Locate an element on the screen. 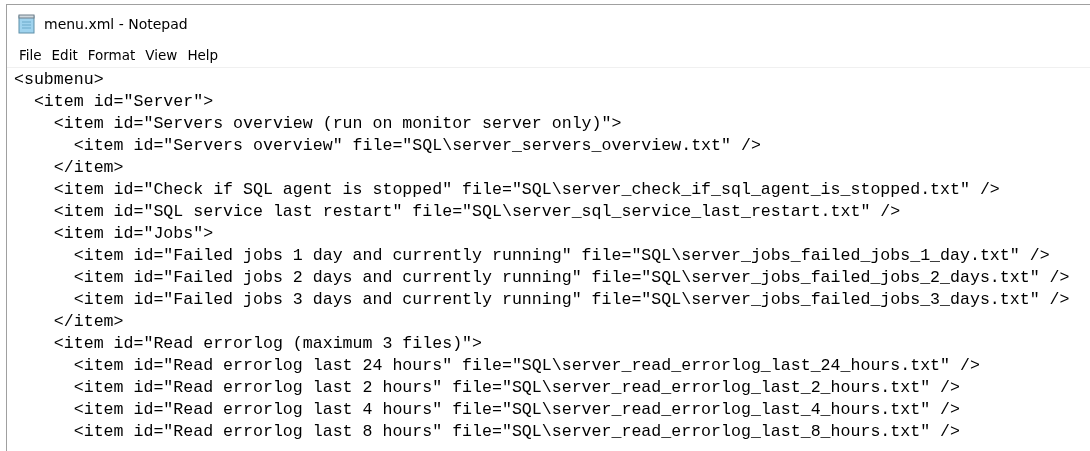 The width and height of the screenshot is (1090, 451). code-line: <item id="Servers overview" file="SQL\server_servers_overview.txt" /> is located at coordinates (416, 146).